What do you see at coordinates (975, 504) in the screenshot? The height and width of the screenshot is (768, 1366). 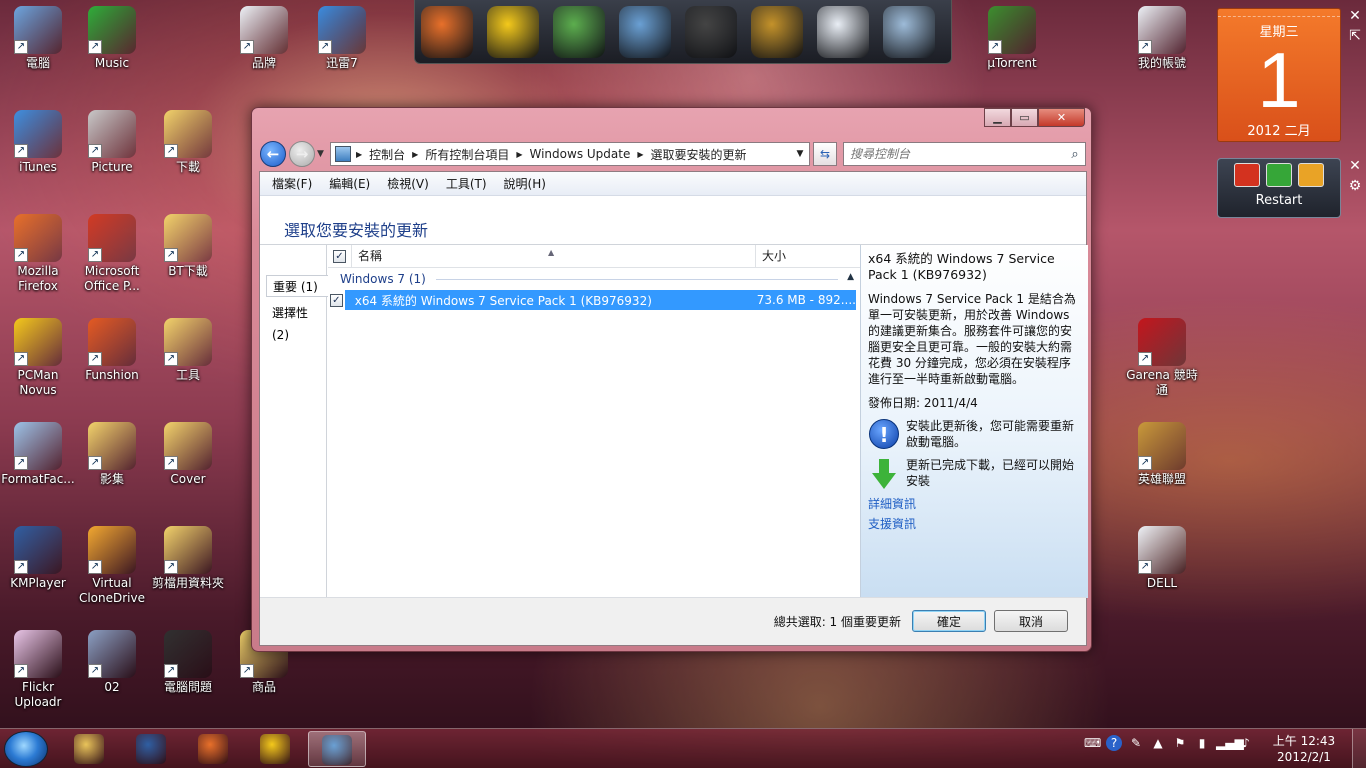 I see `more-info-link: 詳細資訊` at bounding box center [975, 504].